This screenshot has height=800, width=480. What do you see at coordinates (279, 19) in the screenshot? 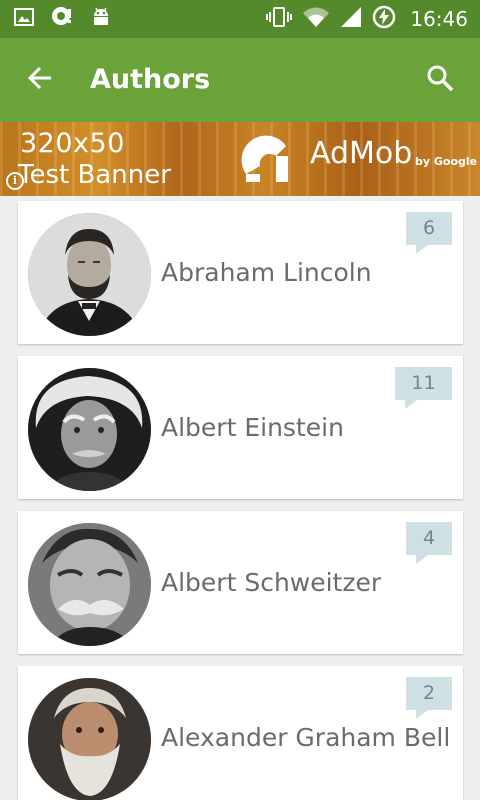
I see `vibrate-icon` at bounding box center [279, 19].